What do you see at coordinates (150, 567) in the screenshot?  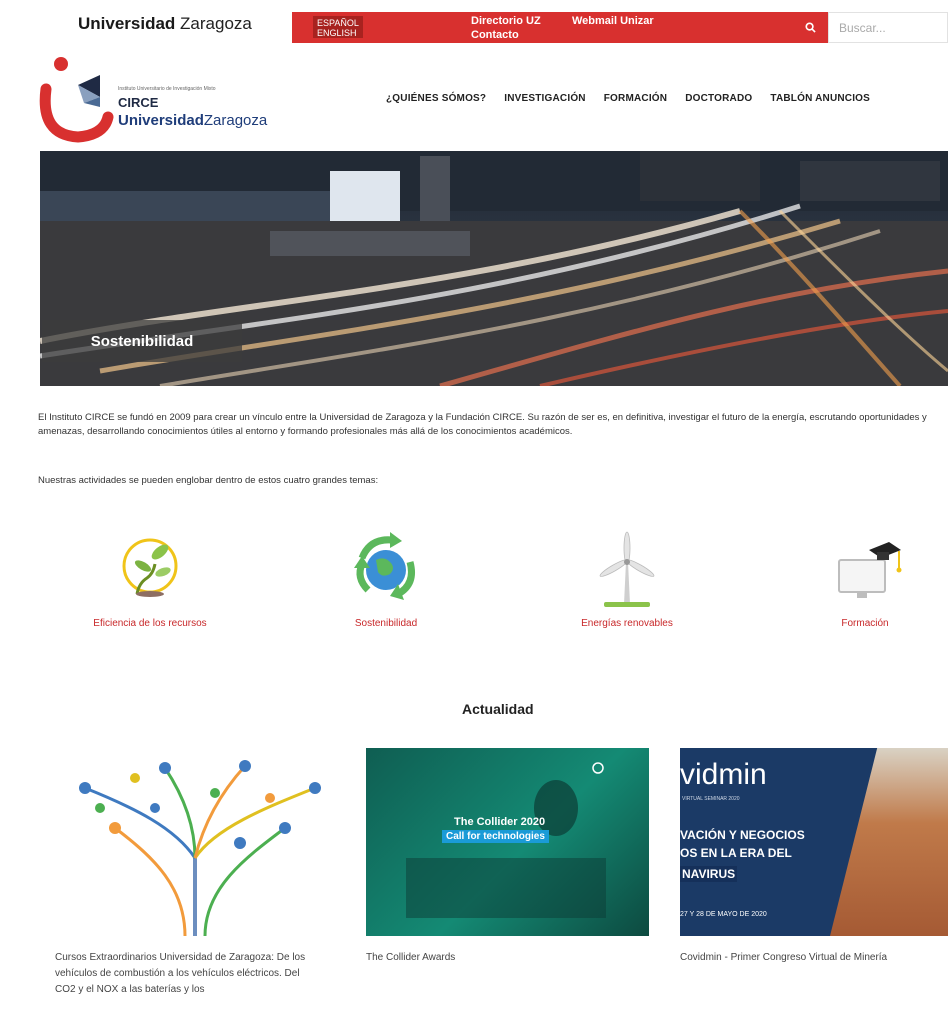 I see `plant-icon` at bounding box center [150, 567].